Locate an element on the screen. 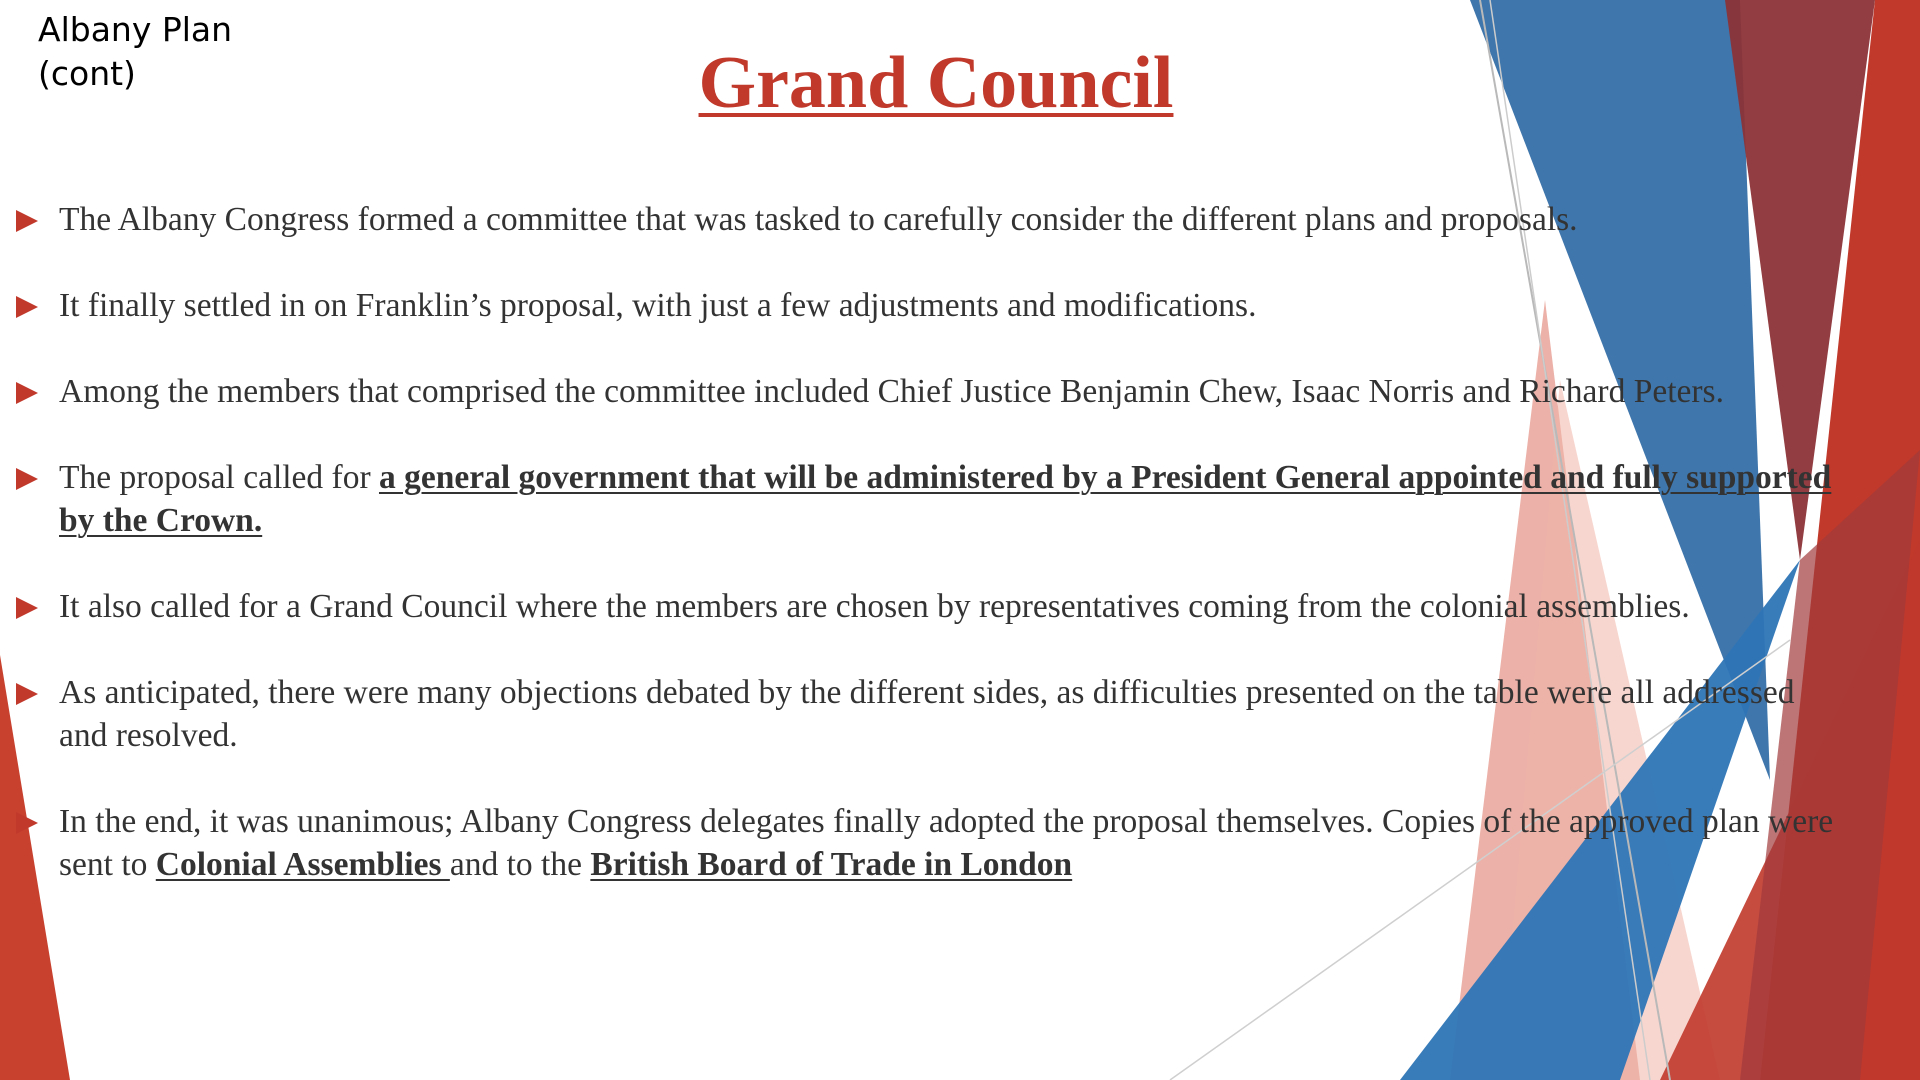 Image resolution: width=1920 pixels, height=1080 pixels. board-of-trade-emphasis: British Board of Trade in London is located at coordinates (831, 864).